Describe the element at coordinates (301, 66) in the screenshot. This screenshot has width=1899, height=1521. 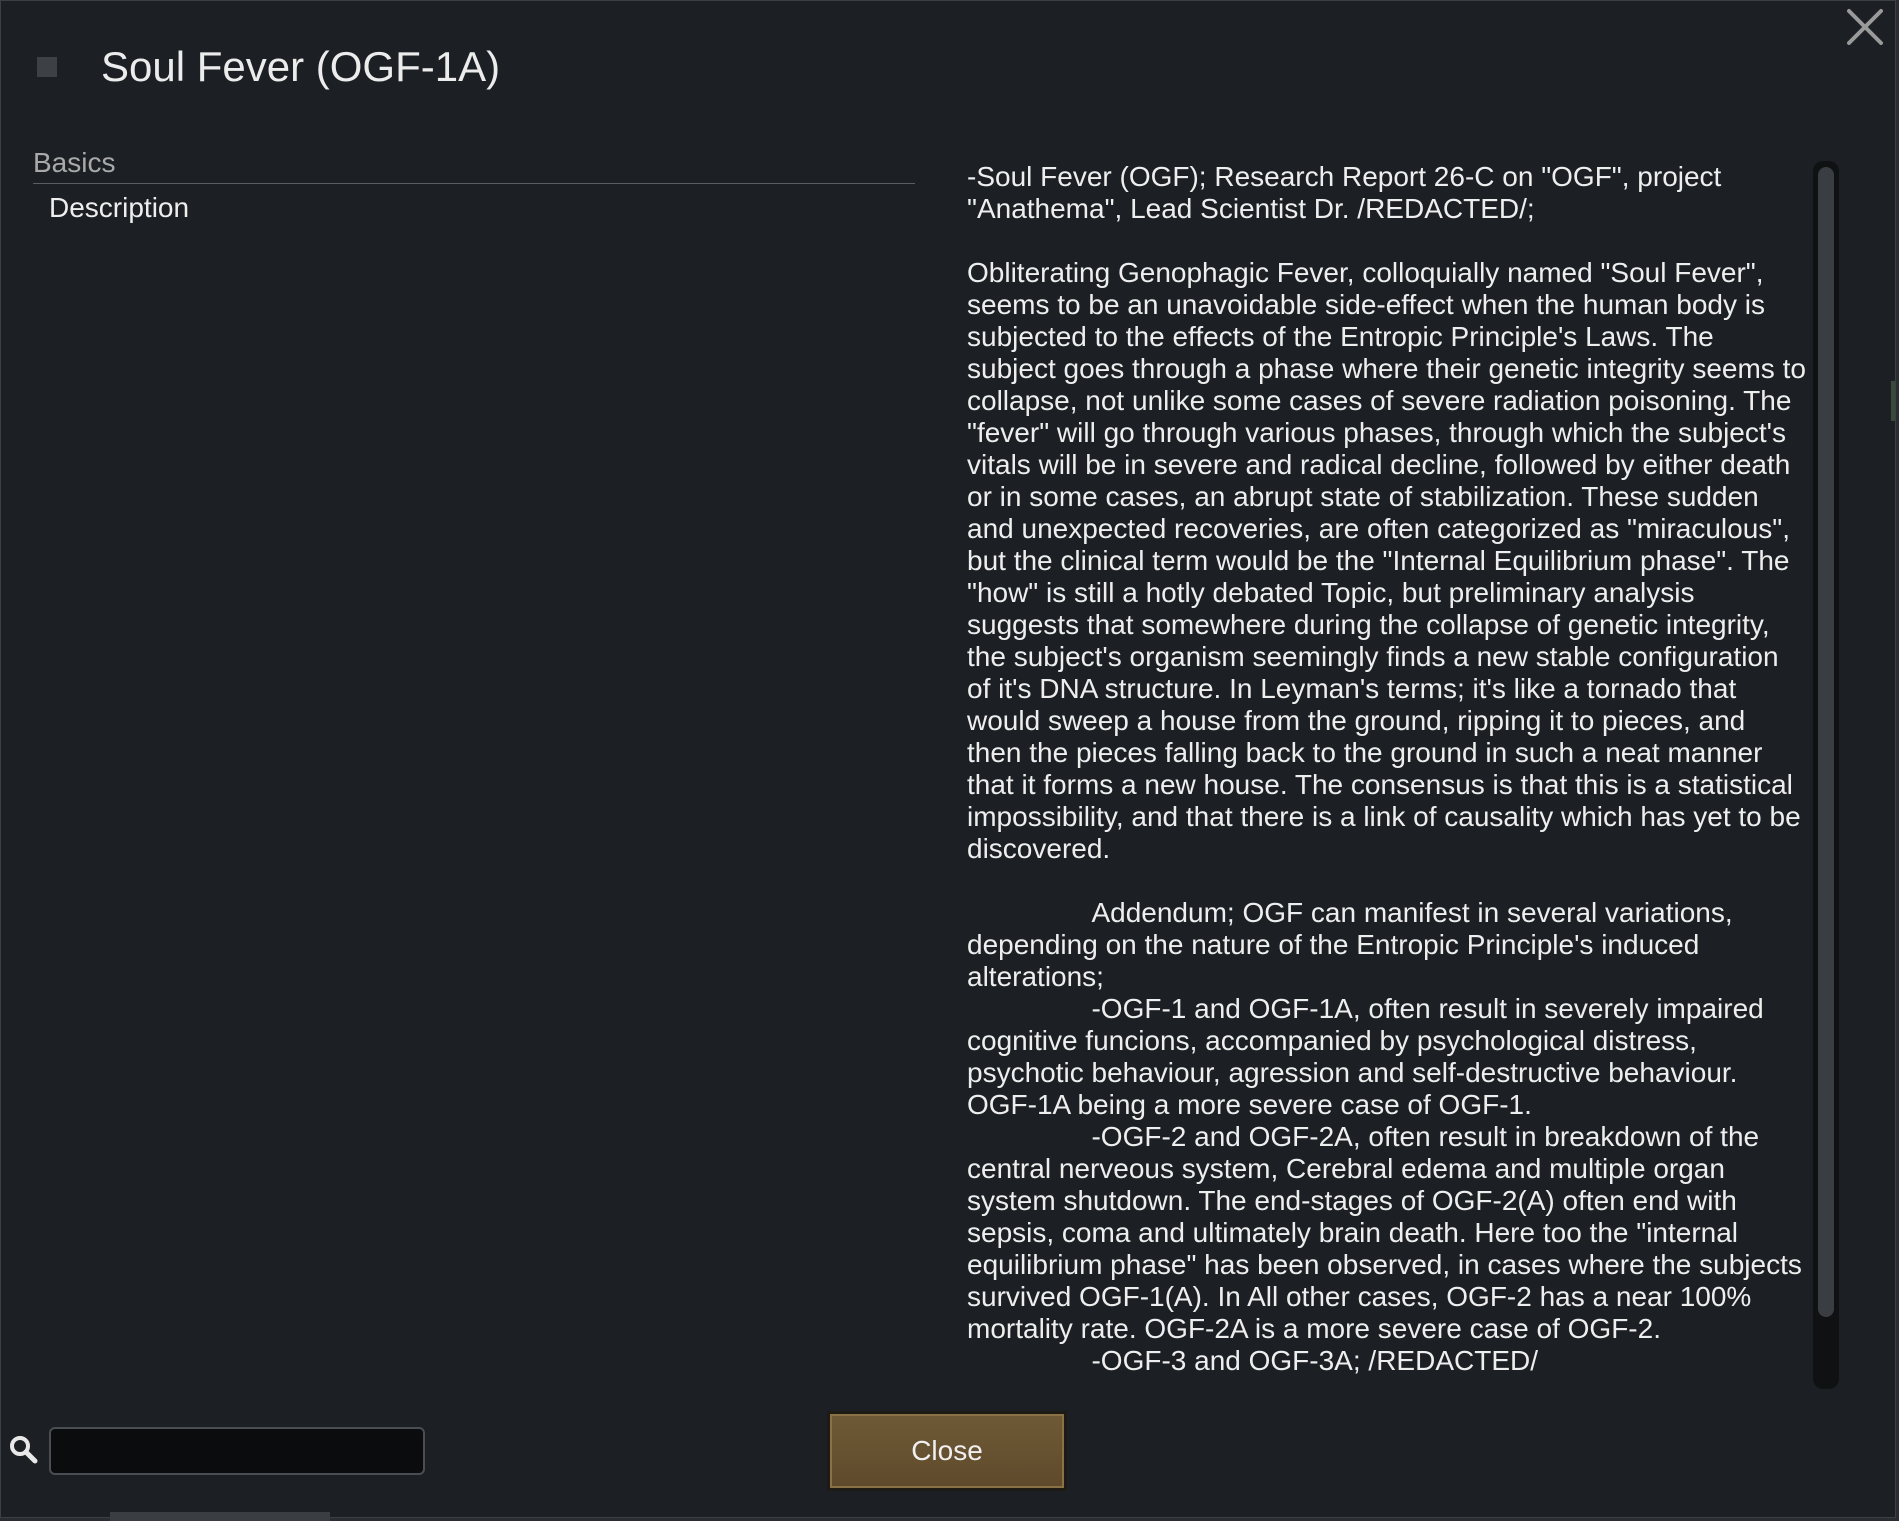
I see `dialog-title: Soul Fever (OGF-1A)` at that location.